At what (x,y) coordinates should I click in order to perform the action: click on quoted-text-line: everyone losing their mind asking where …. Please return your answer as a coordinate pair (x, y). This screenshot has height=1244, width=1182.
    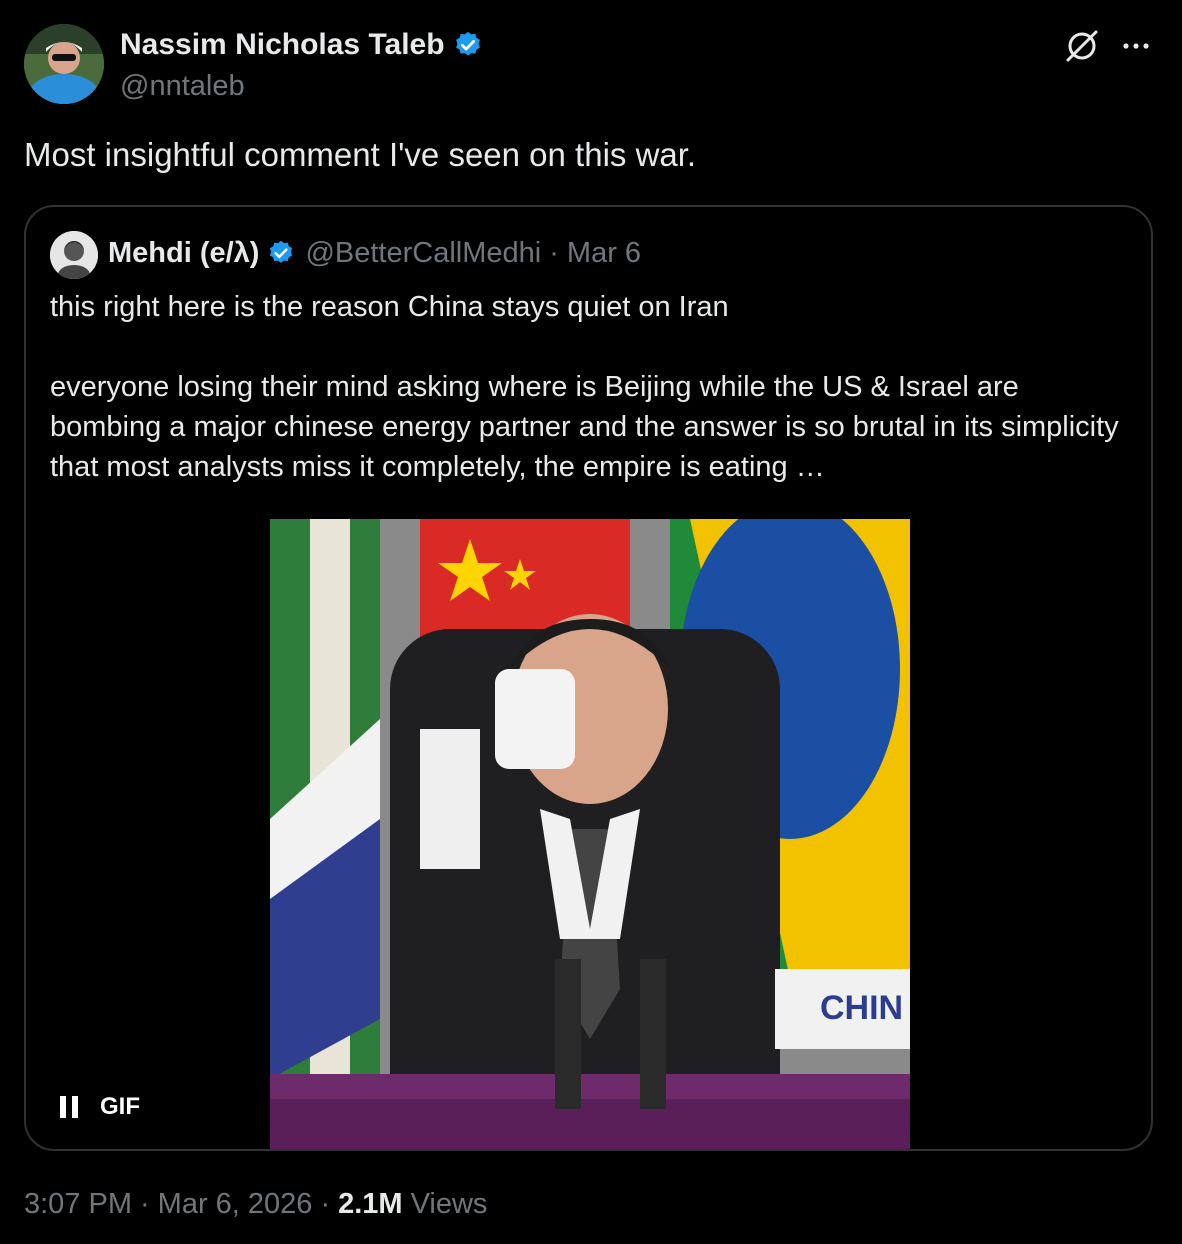
    Looking at the image, I should click on (584, 427).